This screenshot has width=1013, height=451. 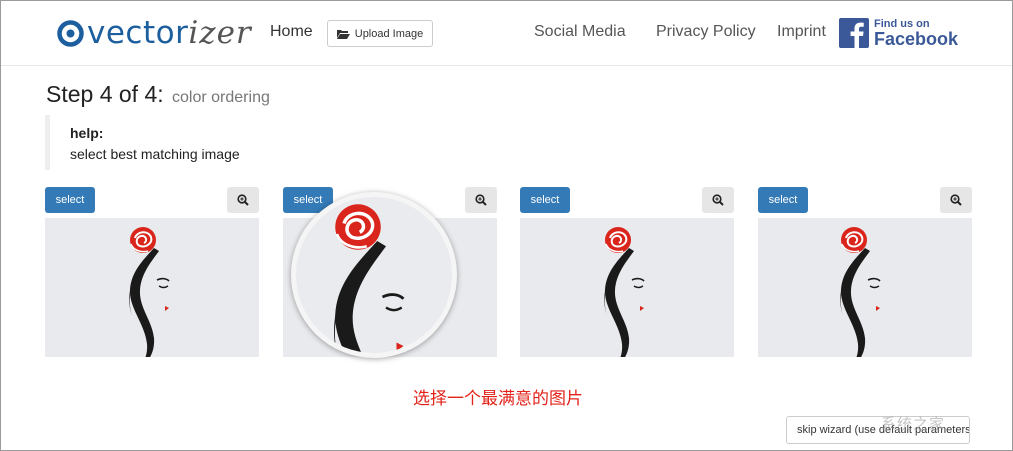 I want to click on option-card-1: select, so click(x=152, y=272).